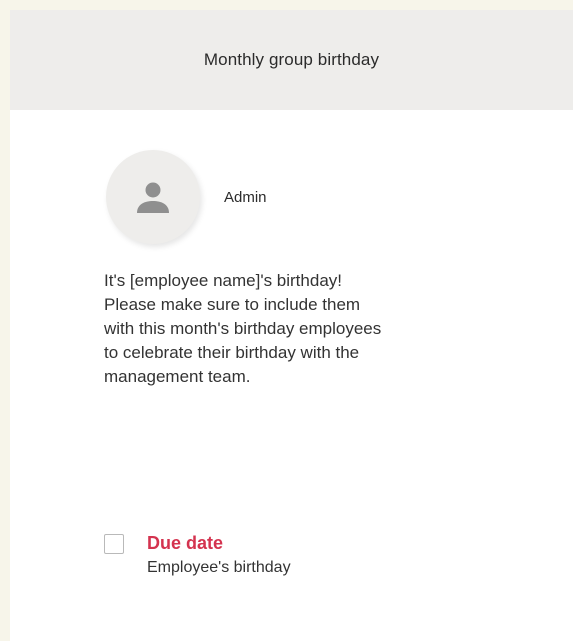  What do you see at coordinates (185, 543) in the screenshot?
I see `due-date-label: Due date` at bounding box center [185, 543].